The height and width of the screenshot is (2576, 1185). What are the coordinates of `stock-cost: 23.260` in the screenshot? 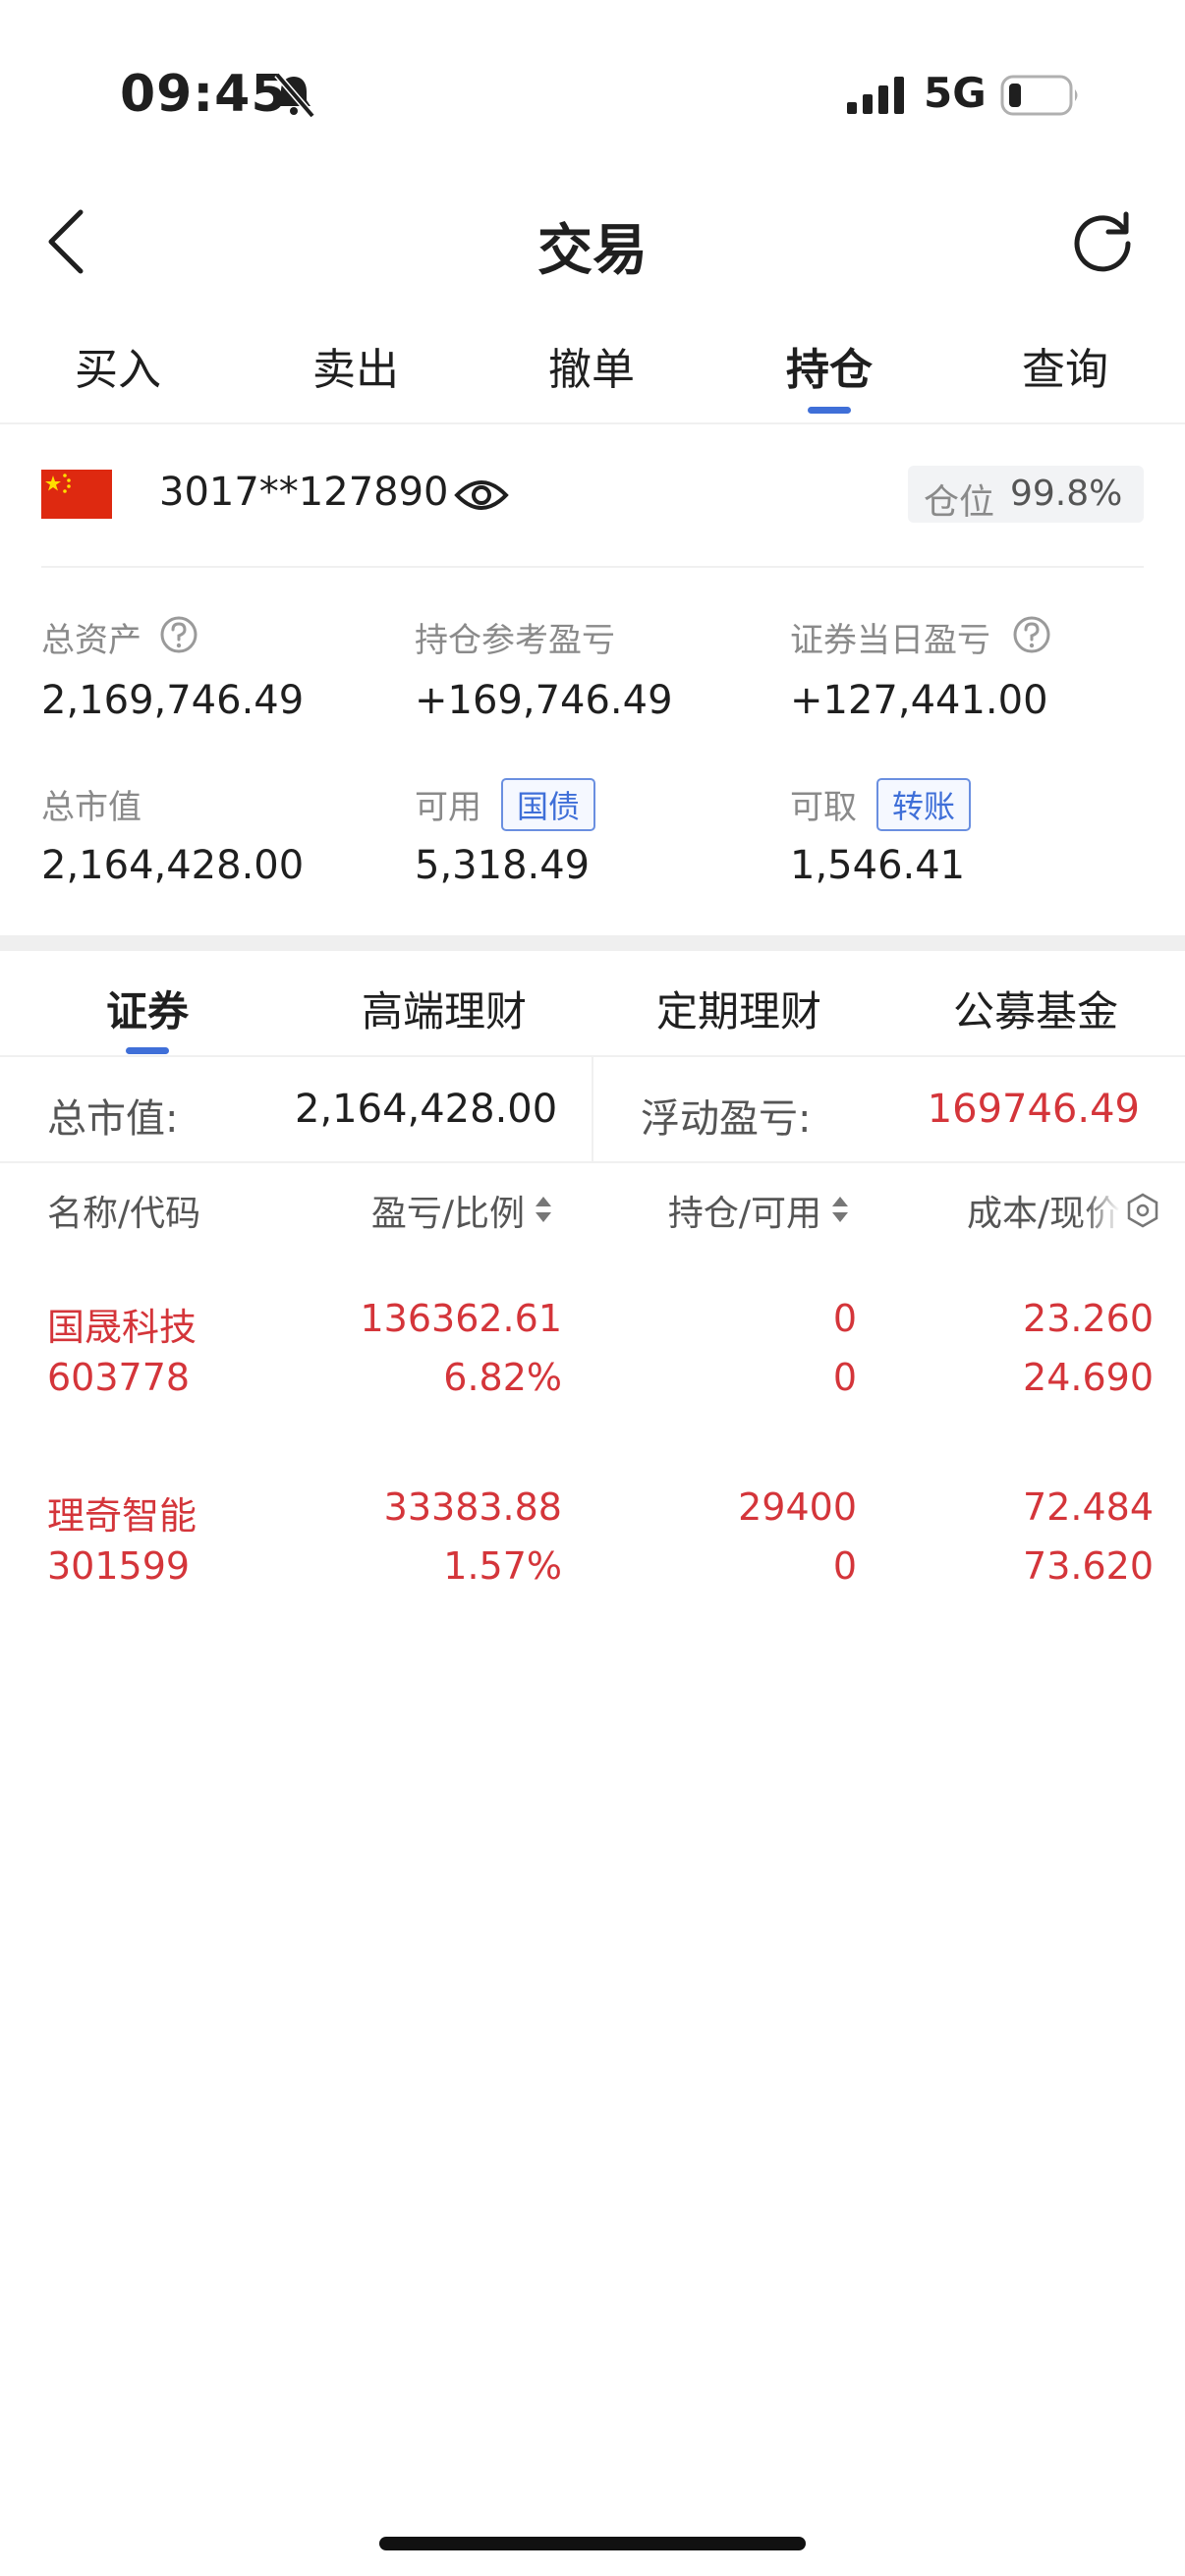 It's located at (1088, 1318).